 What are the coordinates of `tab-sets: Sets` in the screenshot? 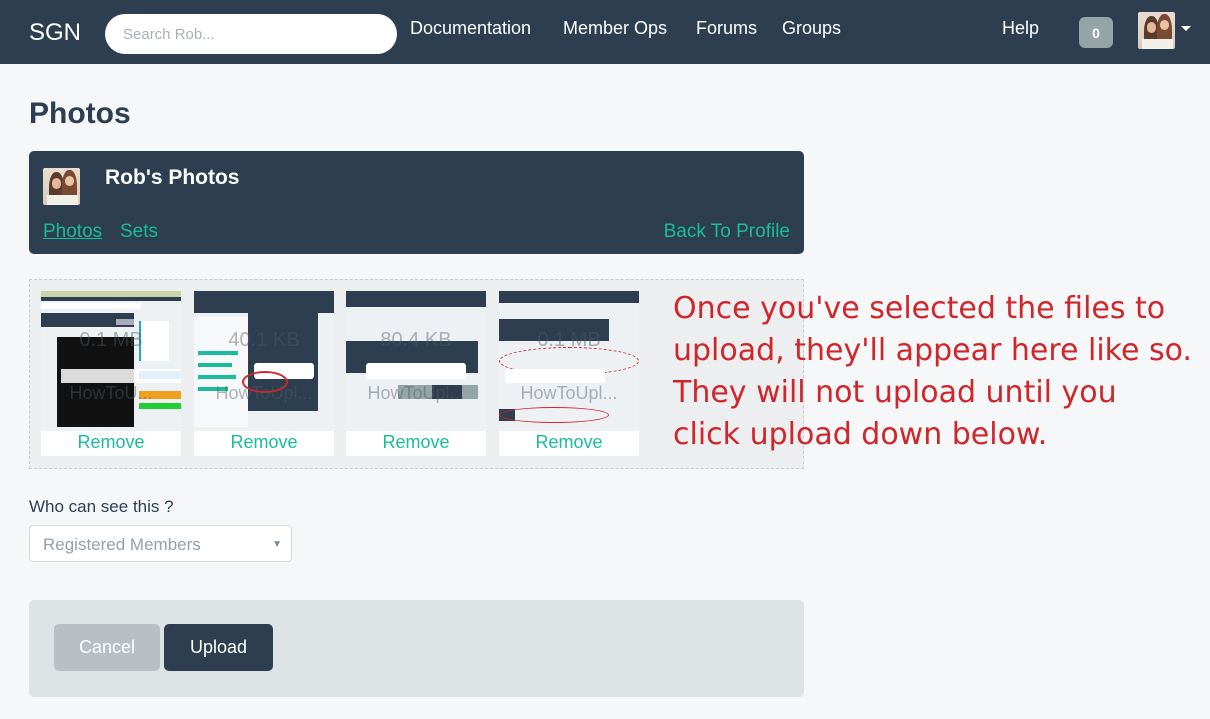 It's located at (139, 232).